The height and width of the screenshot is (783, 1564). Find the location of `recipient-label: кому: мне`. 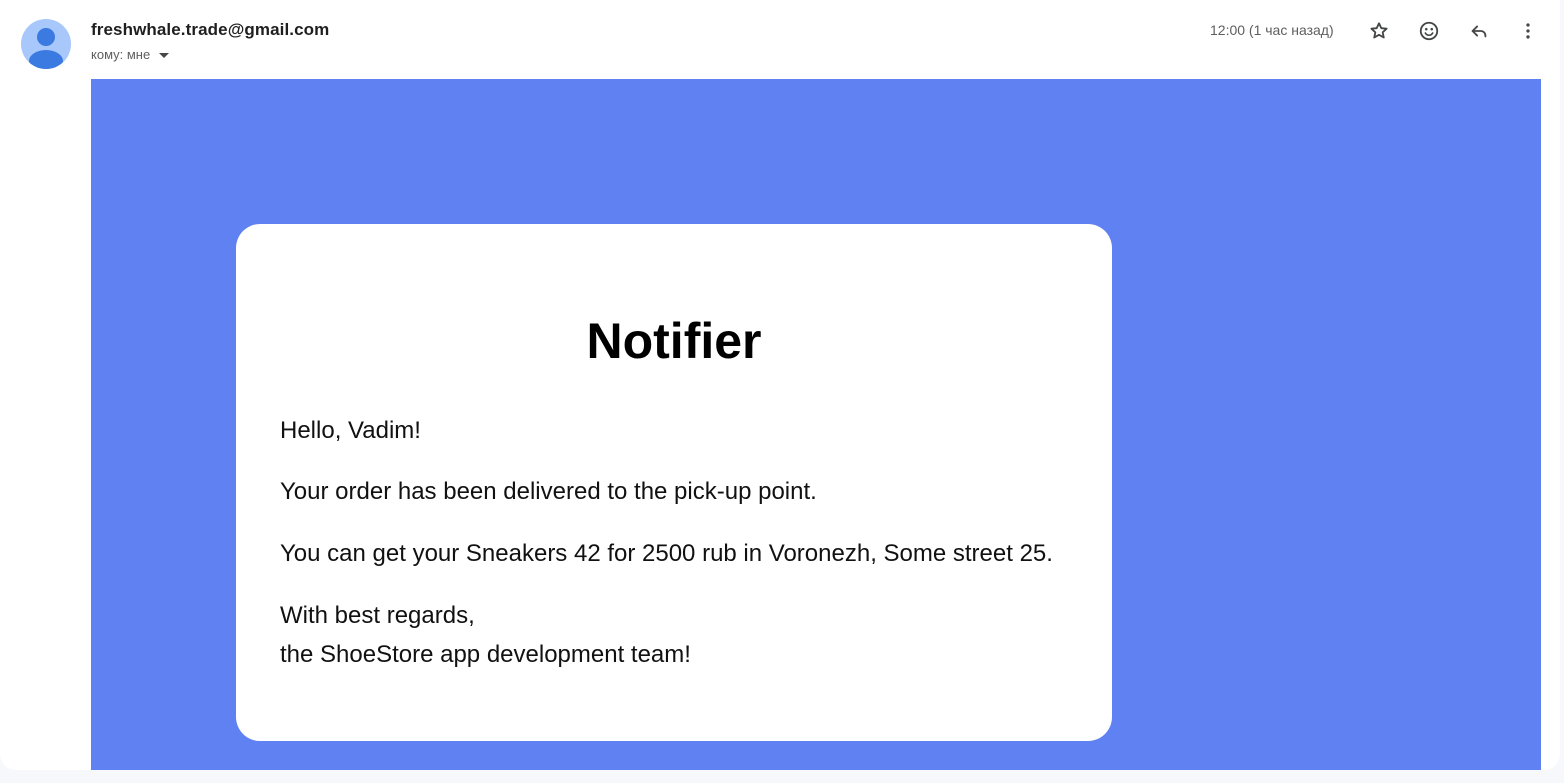

recipient-label: кому: мне is located at coordinates (121, 54).